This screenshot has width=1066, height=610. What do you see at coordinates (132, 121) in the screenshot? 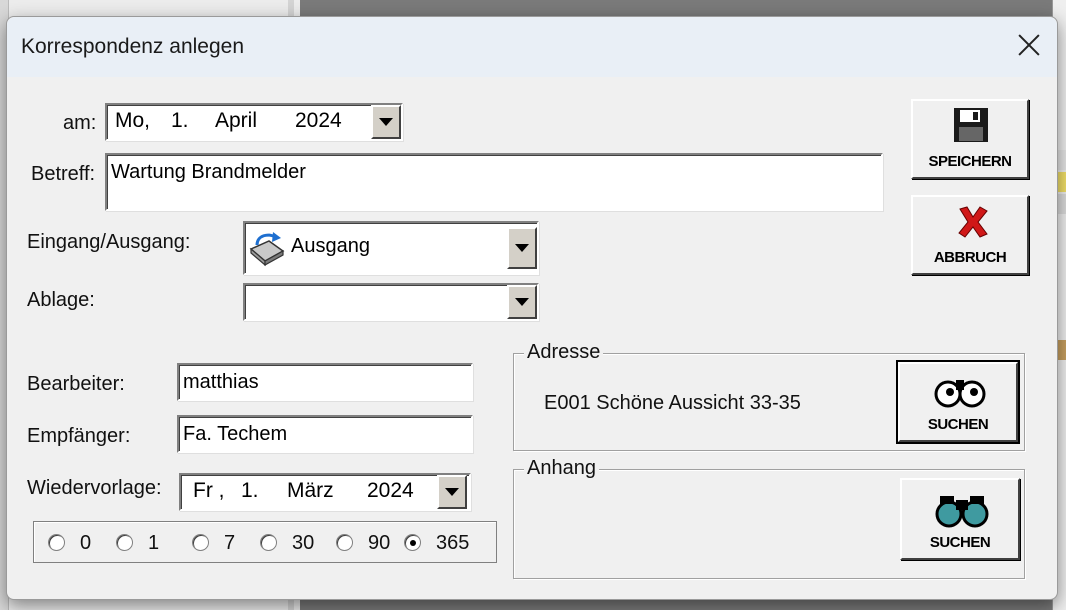
I see `am-weekday: Mo,` at bounding box center [132, 121].